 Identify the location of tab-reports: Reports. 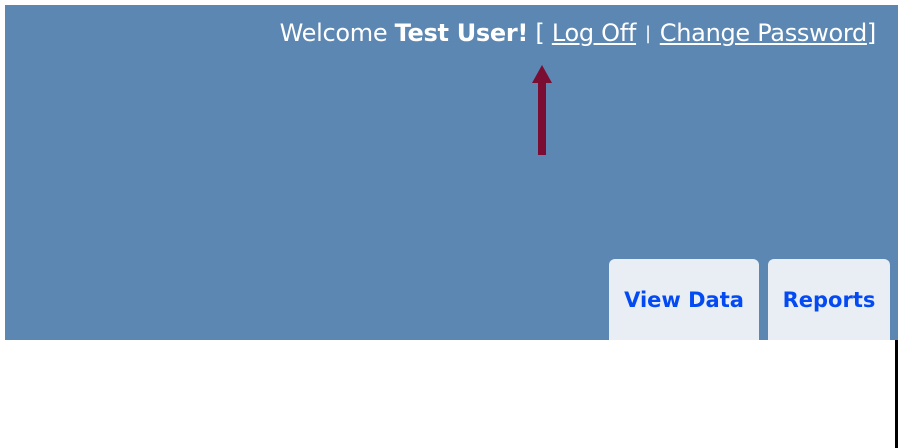
(829, 299).